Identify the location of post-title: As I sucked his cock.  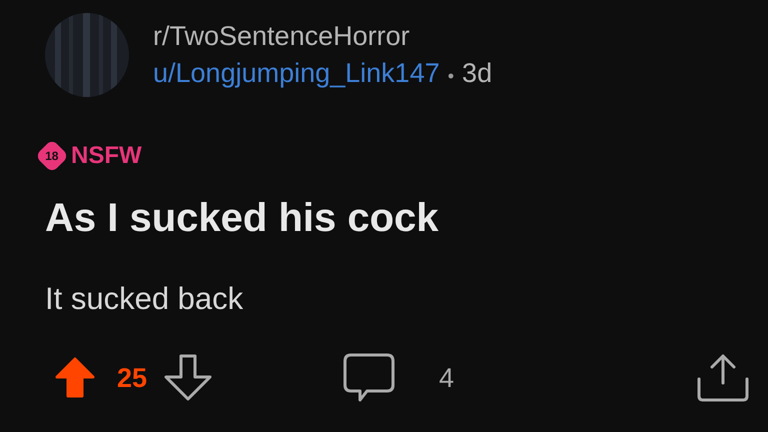
(242, 218).